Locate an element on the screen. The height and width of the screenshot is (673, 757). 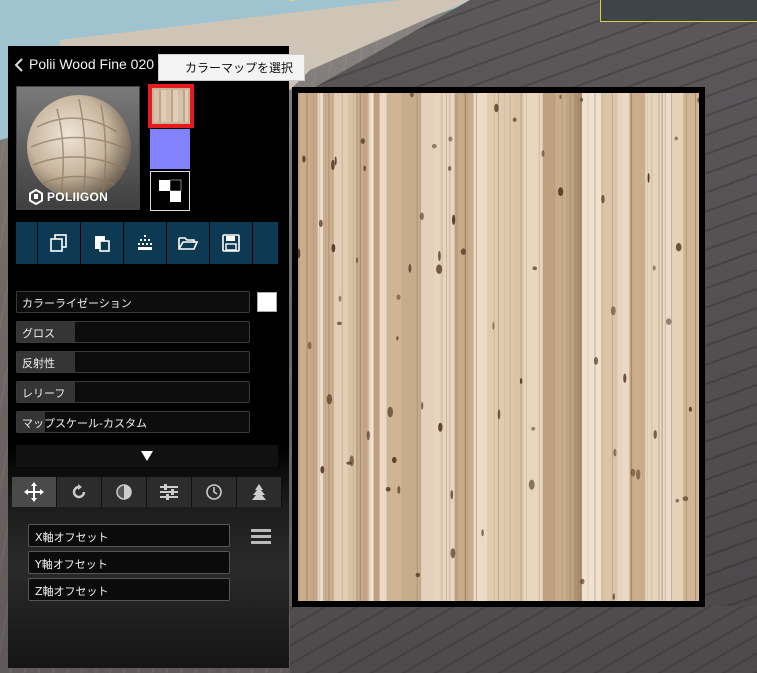
paste-icon is located at coordinates (102, 243).